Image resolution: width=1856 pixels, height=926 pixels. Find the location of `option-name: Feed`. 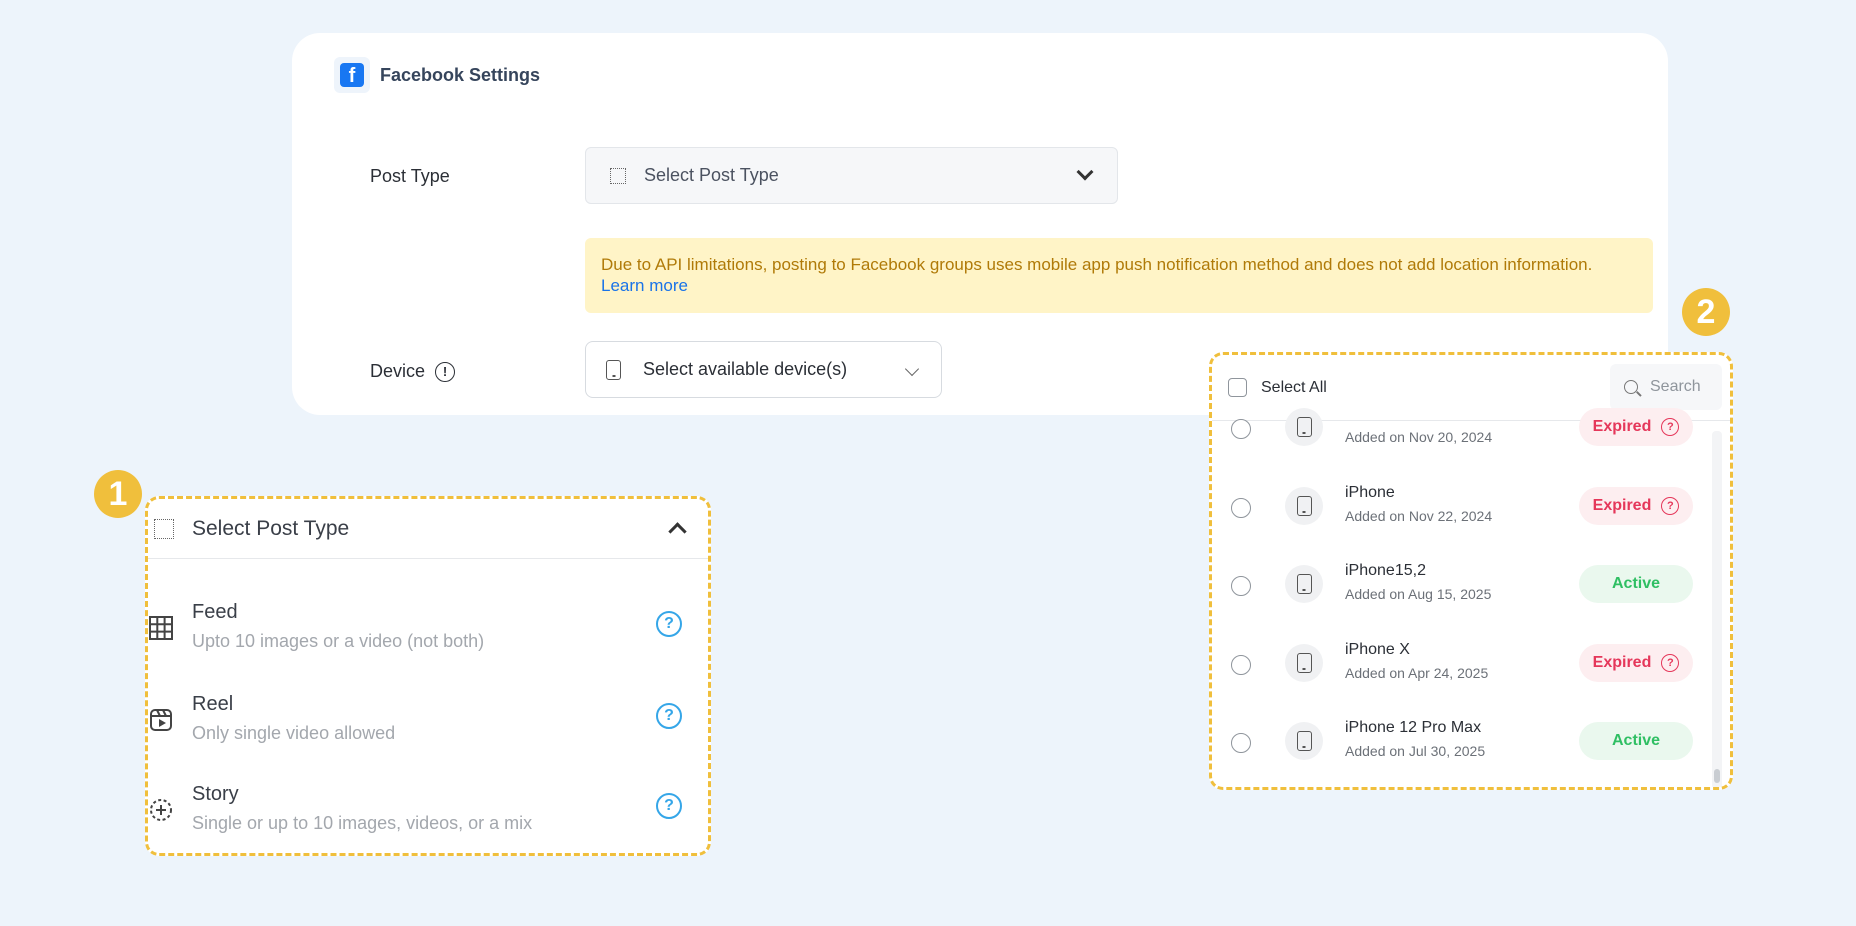

option-name: Feed is located at coordinates (215, 612).